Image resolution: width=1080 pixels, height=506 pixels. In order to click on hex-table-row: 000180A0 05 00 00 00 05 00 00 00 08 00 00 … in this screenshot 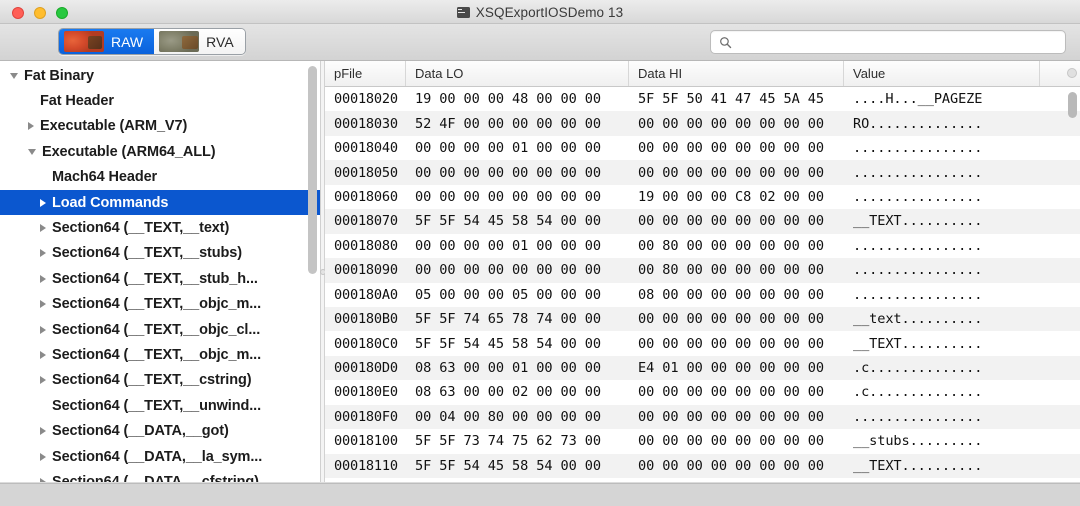, I will do `click(702, 294)`.